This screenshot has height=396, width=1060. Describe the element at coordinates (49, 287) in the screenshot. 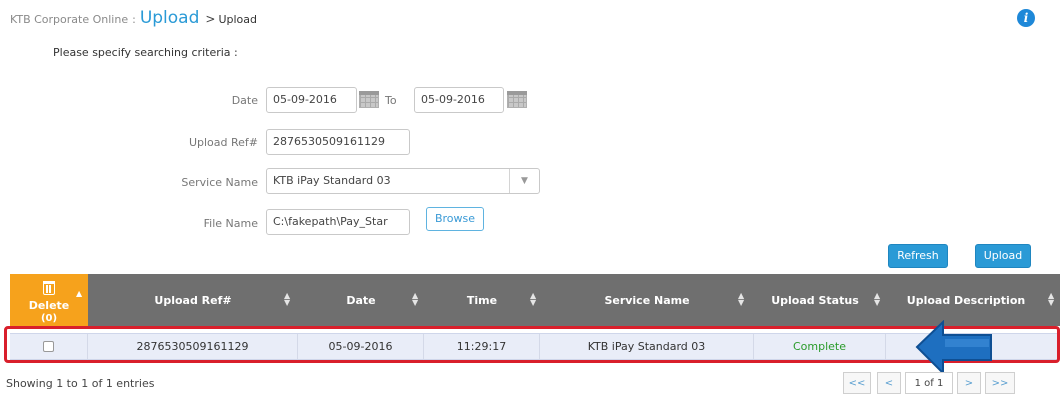

I see `trash-icon` at that location.